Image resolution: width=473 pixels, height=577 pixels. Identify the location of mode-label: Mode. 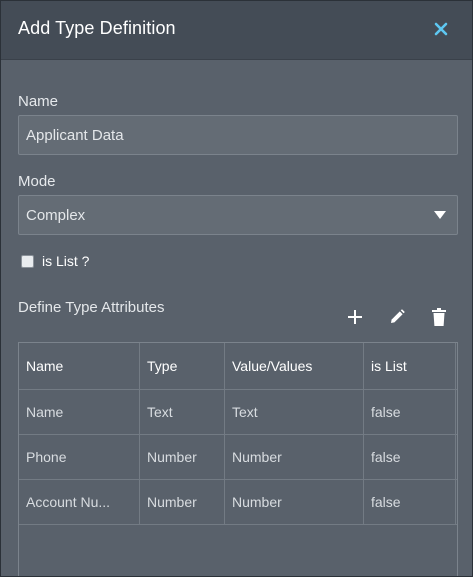
(37, 181).